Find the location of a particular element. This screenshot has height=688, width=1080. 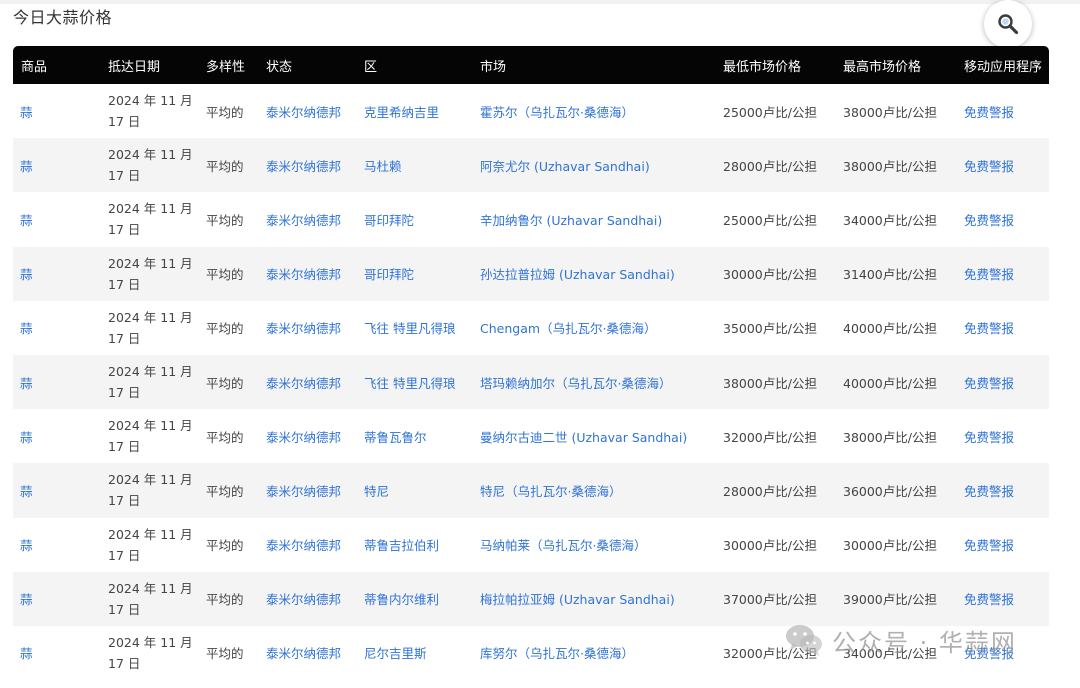

header-arrival-date: 抵达日期 is located at coordinates (157, 65).